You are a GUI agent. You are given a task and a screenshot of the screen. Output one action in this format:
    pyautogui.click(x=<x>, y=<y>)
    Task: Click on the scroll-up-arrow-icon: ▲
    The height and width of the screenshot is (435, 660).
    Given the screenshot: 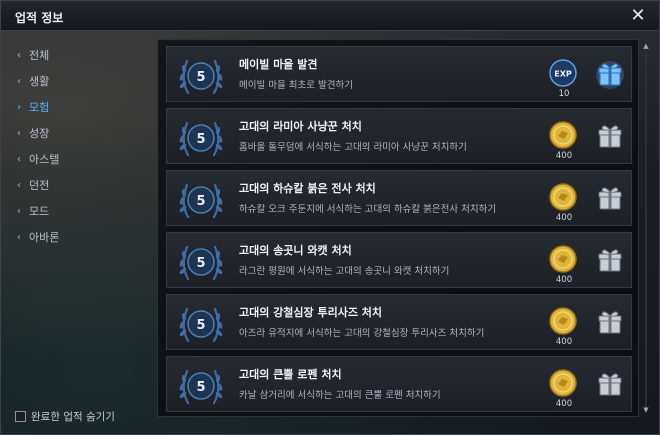 What is the action you would take?
    pyautogui.click(x=646, y=46)
    